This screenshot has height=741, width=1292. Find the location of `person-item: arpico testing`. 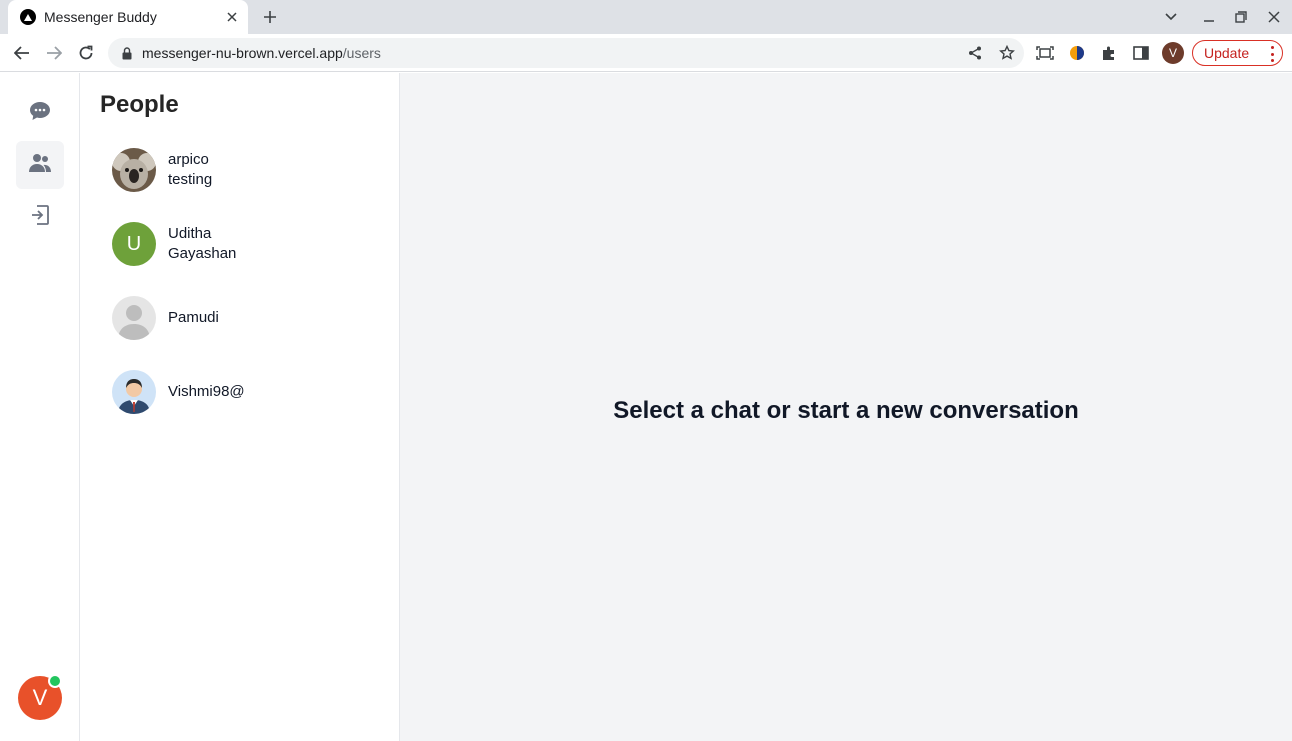

person-item: arpico testing is located at coordinates (240, 170).